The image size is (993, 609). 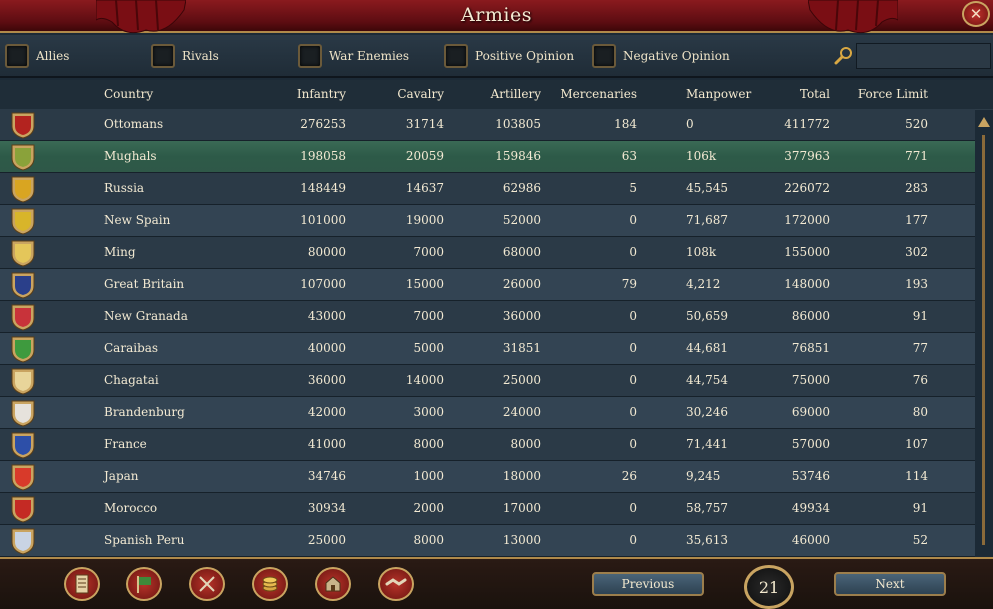 I want to click on cell-country: Morocco, so click(x=131, y=508).